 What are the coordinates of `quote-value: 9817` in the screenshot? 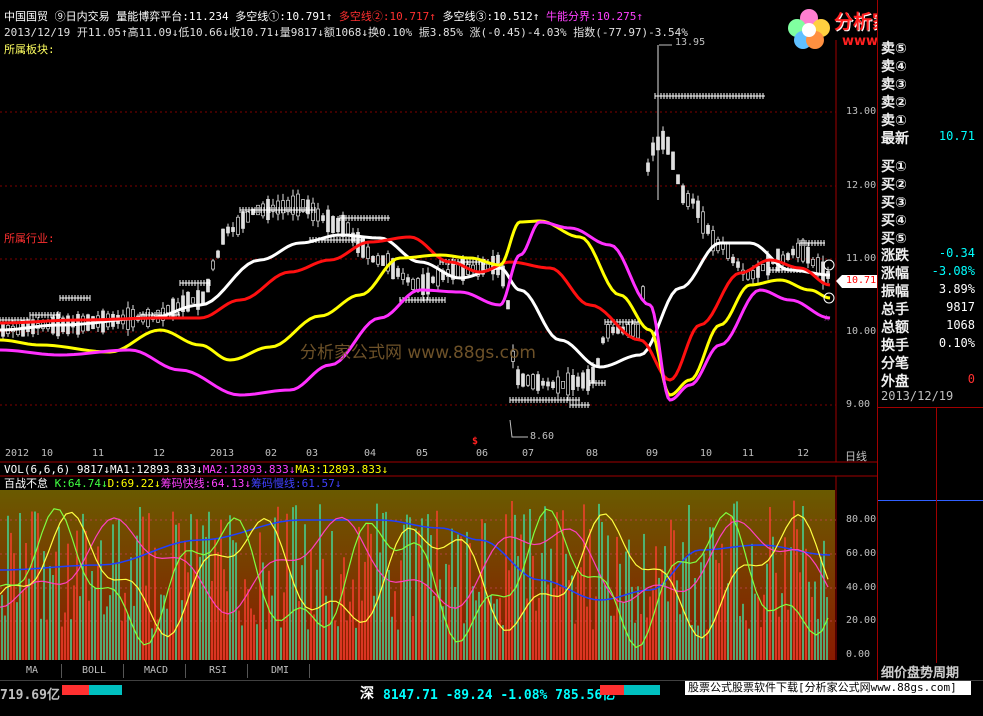 It's located at (960, 307).